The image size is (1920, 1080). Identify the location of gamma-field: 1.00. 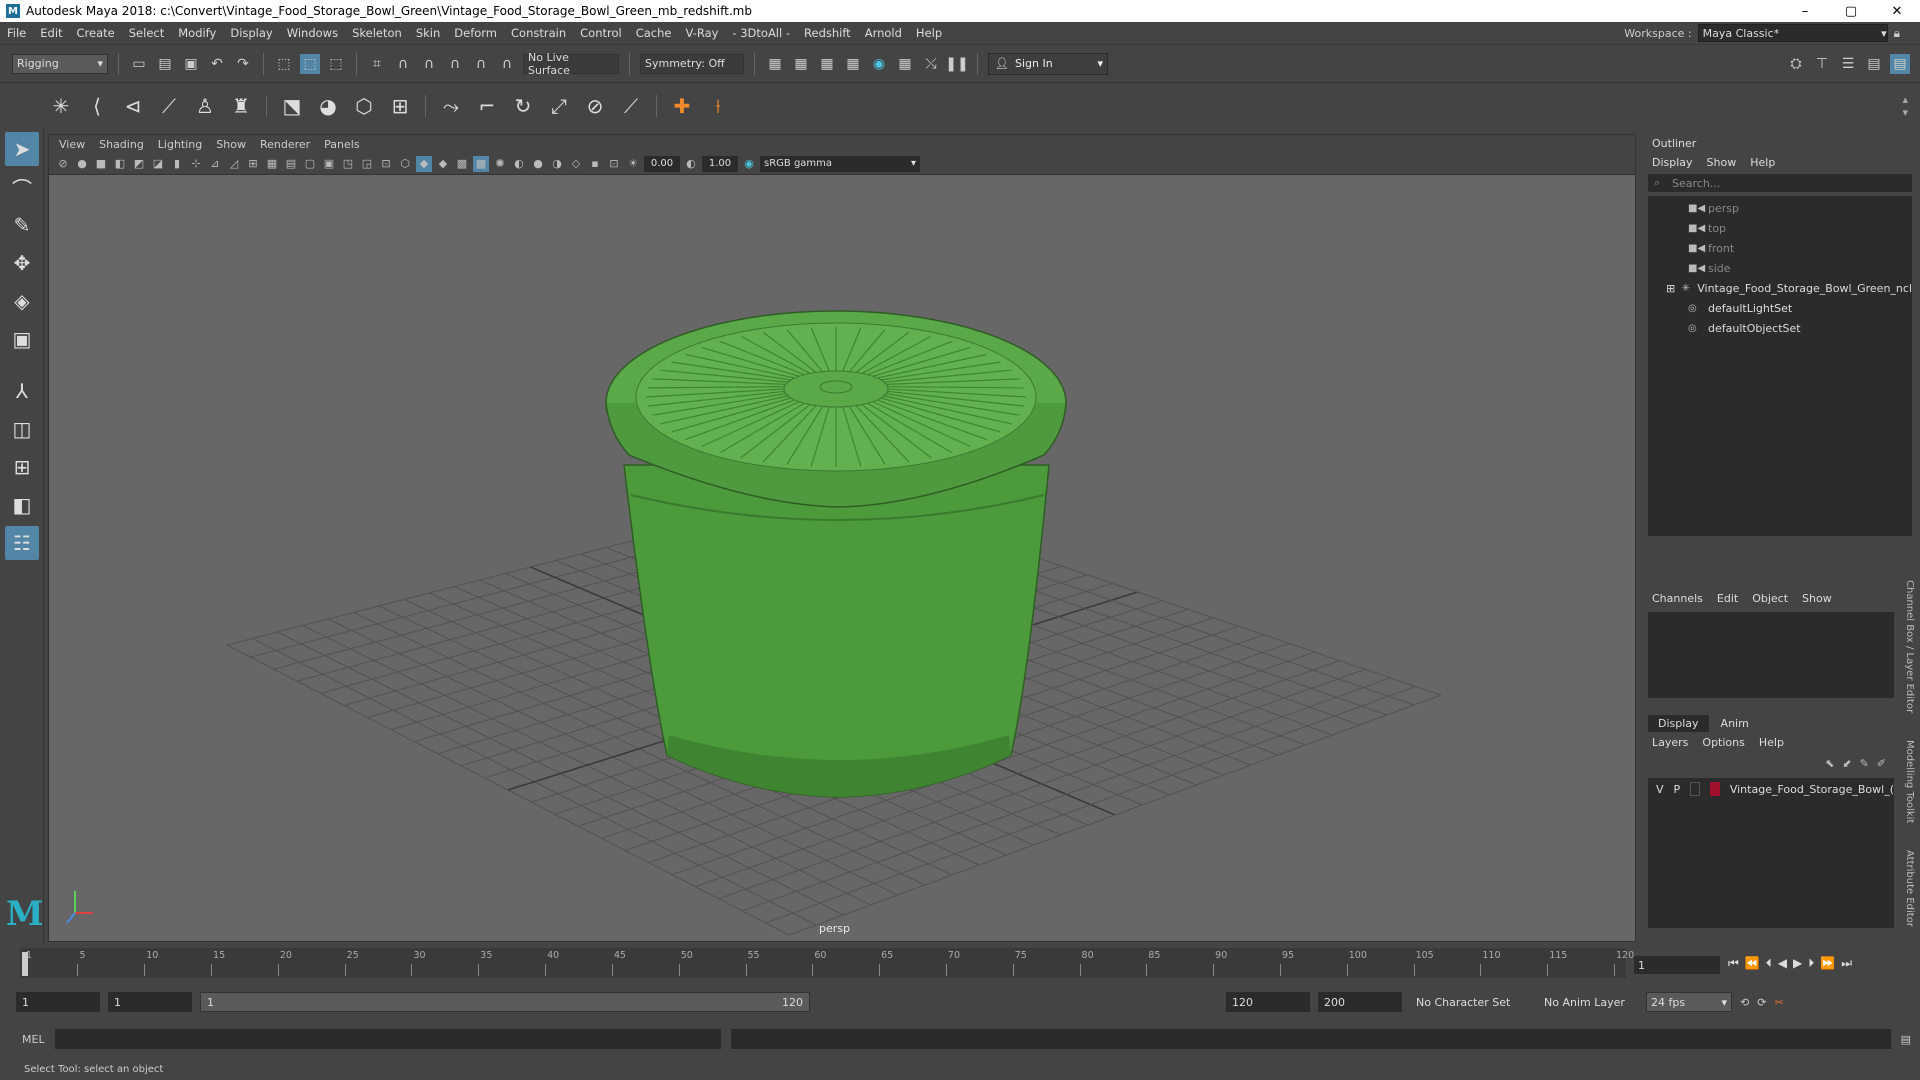
(720, 163).